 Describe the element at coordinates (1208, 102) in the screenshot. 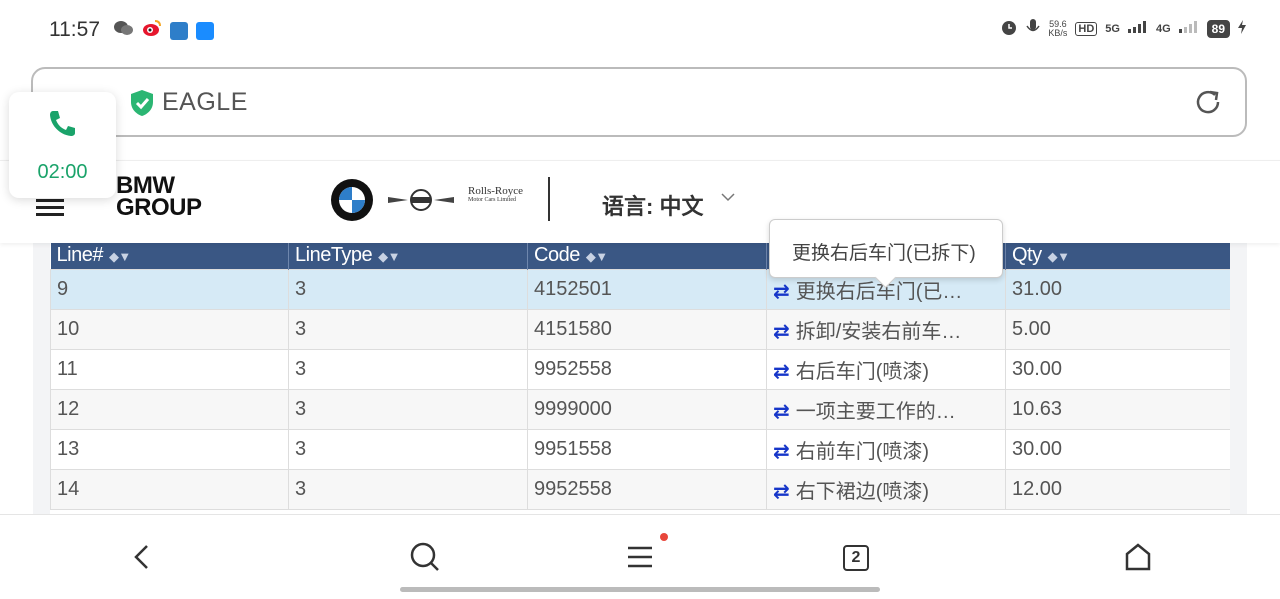

I see `reload-icon` at that location.